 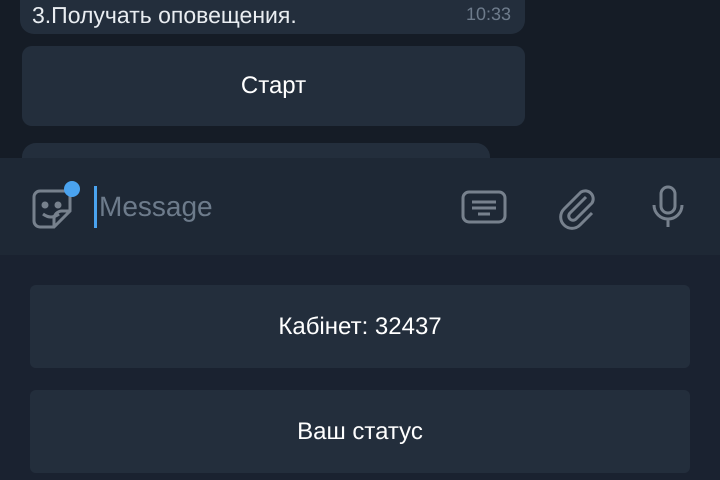 I want to click on message-time: 10:33, so click(x=488, y=14).